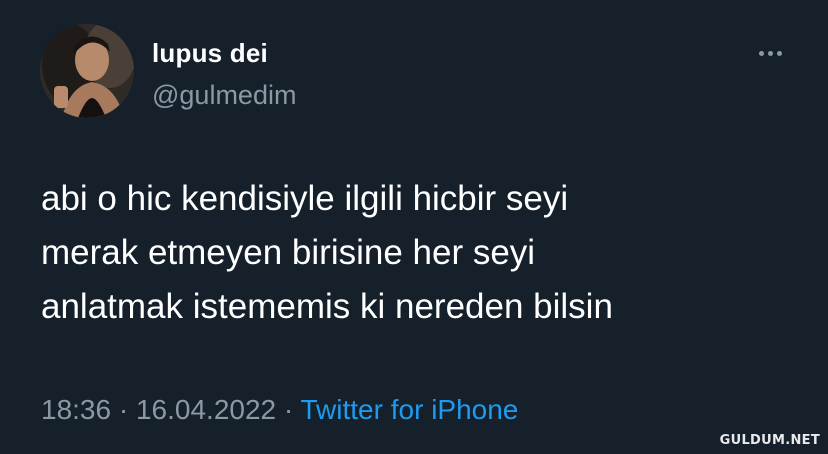  What do you see at coordinates (305, 198) in the screenshot?
I see `tweet-text-line: abi o hic kendisiyle ilgili hicbir seyi` at bounding box center [305, 198].